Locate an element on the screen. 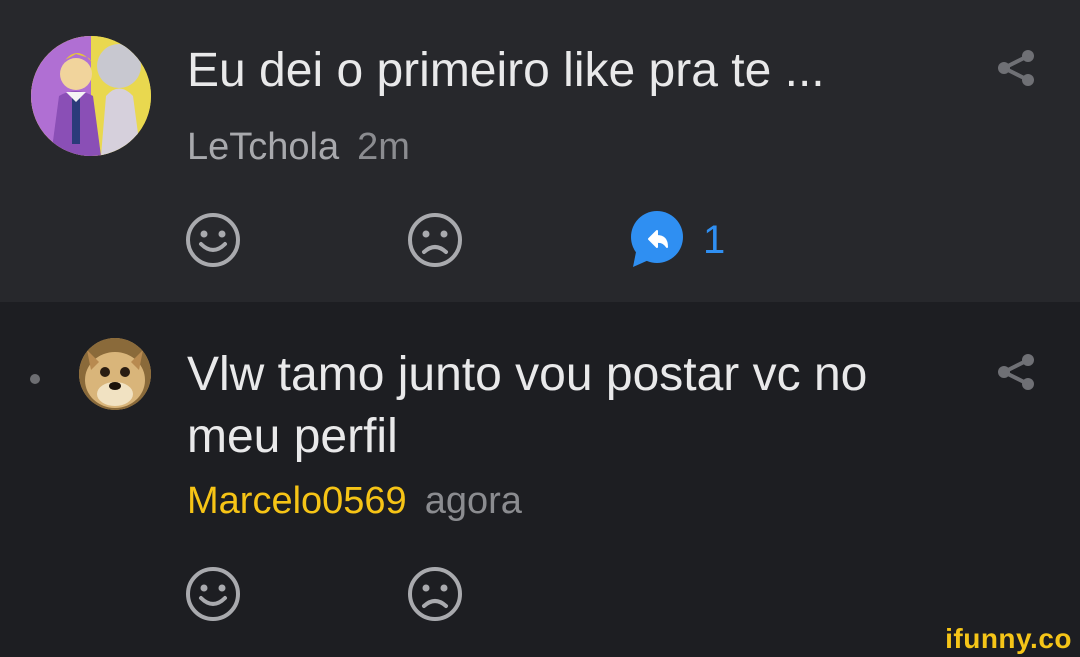 Image resolution: width=1080 pixels, height=657 pixels. reply-count: 1 is located at coordinates (714, 240).